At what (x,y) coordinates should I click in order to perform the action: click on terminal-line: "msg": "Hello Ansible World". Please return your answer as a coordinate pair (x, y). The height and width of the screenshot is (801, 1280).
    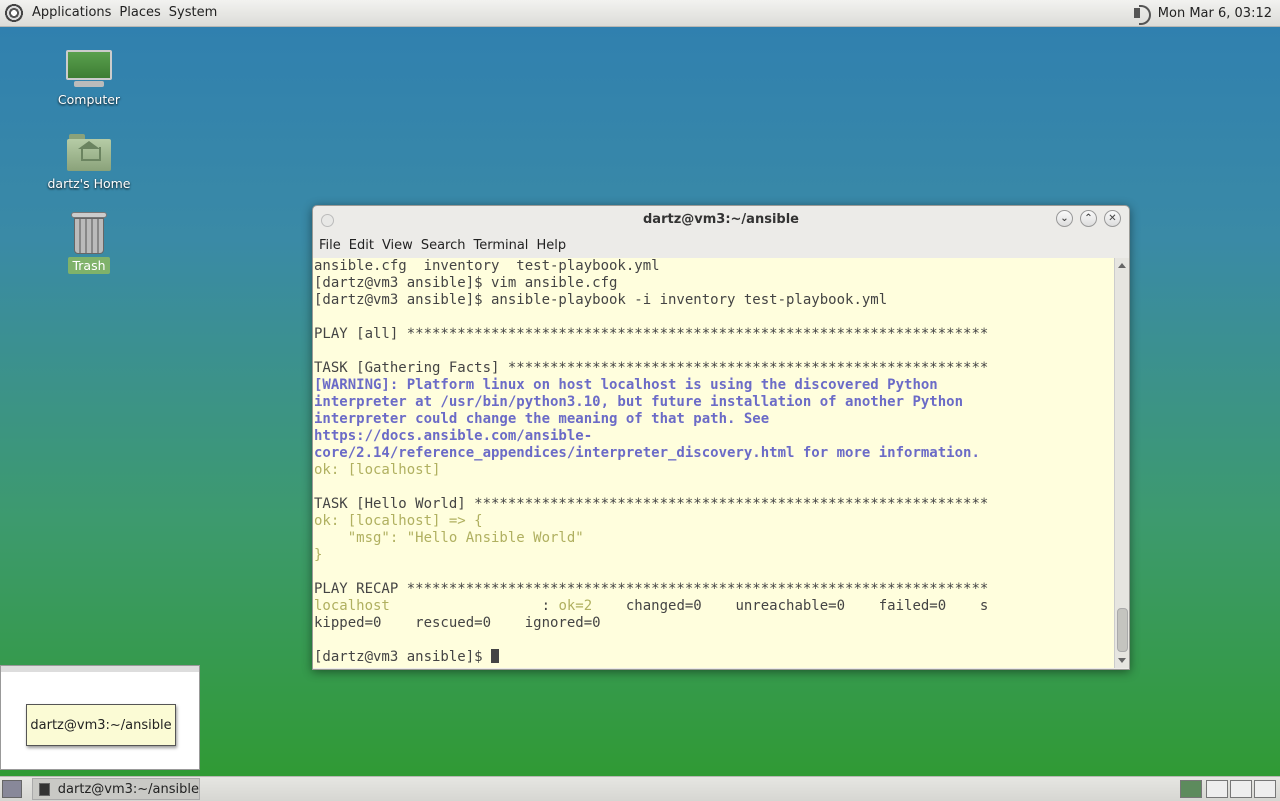
    Looking at the image, I should click on (449, 538).